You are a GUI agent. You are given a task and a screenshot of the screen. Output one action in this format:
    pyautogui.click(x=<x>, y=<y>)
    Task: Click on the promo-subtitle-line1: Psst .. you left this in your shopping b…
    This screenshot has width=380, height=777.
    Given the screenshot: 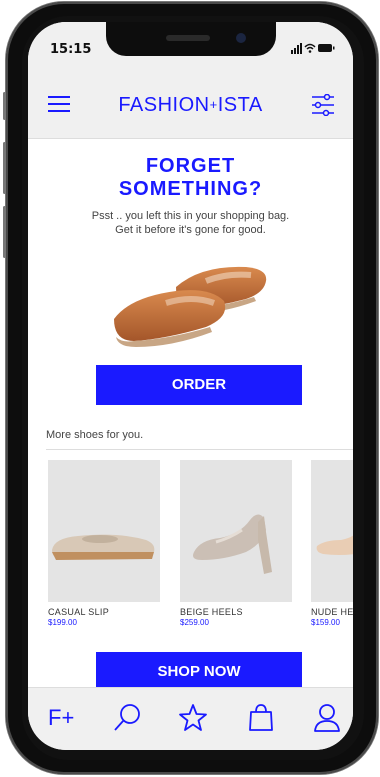 What is the action you would take?
    pyautogui.click(x=190, y=216)
    